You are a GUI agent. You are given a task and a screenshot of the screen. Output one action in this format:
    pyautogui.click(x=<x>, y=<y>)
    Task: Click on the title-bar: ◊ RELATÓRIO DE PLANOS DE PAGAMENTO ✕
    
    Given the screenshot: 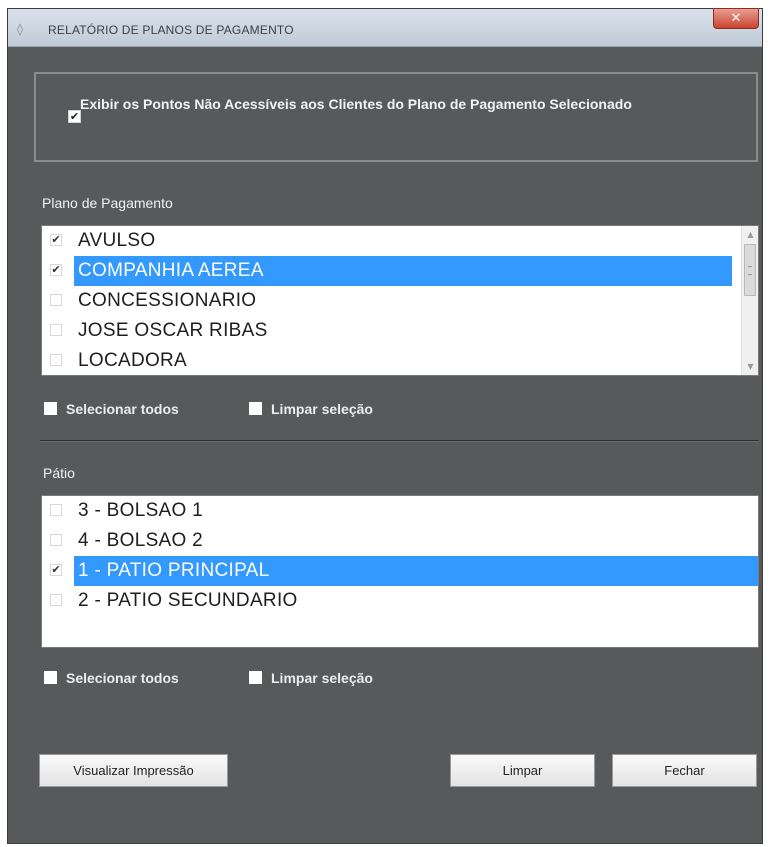 What is the action you would take?
    pyautogui.click(x=385, y=27)
    